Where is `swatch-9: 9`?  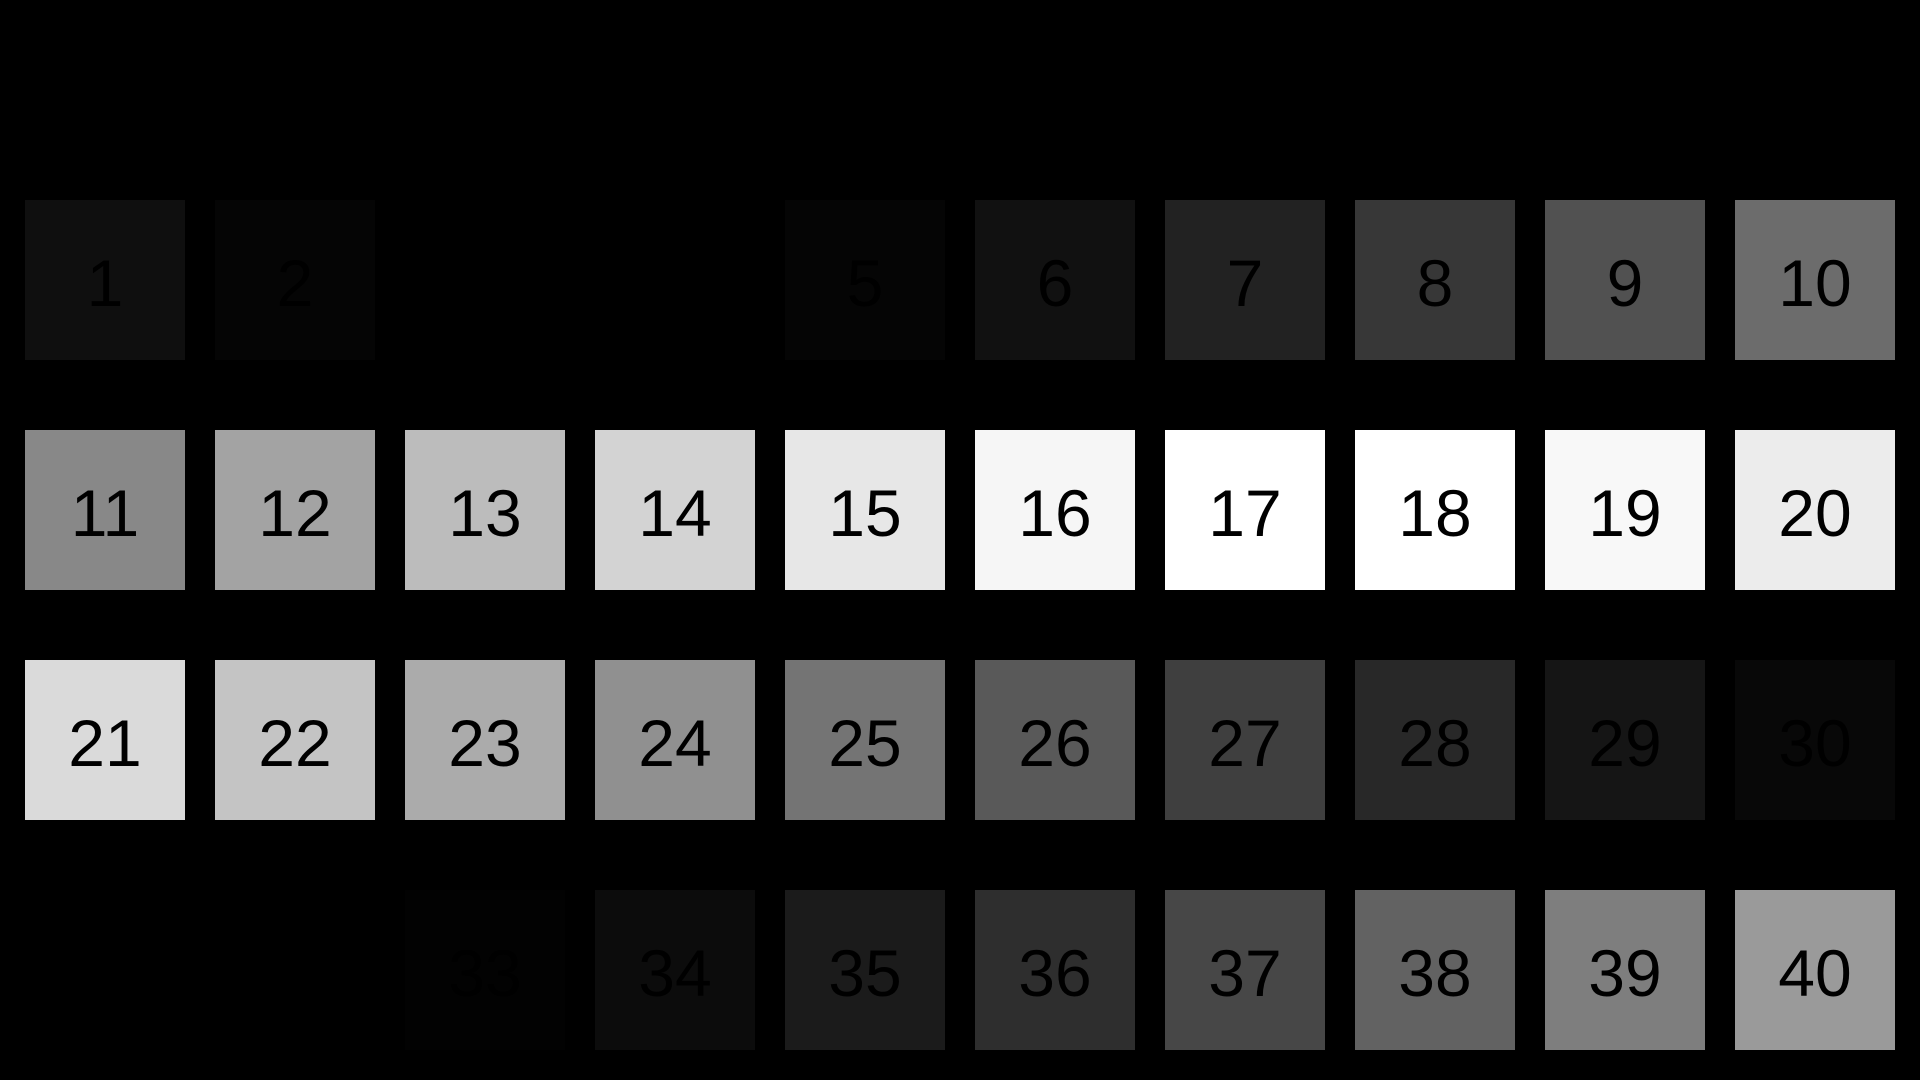
swatch-9: 9 is located at coordinates (1625, 280).